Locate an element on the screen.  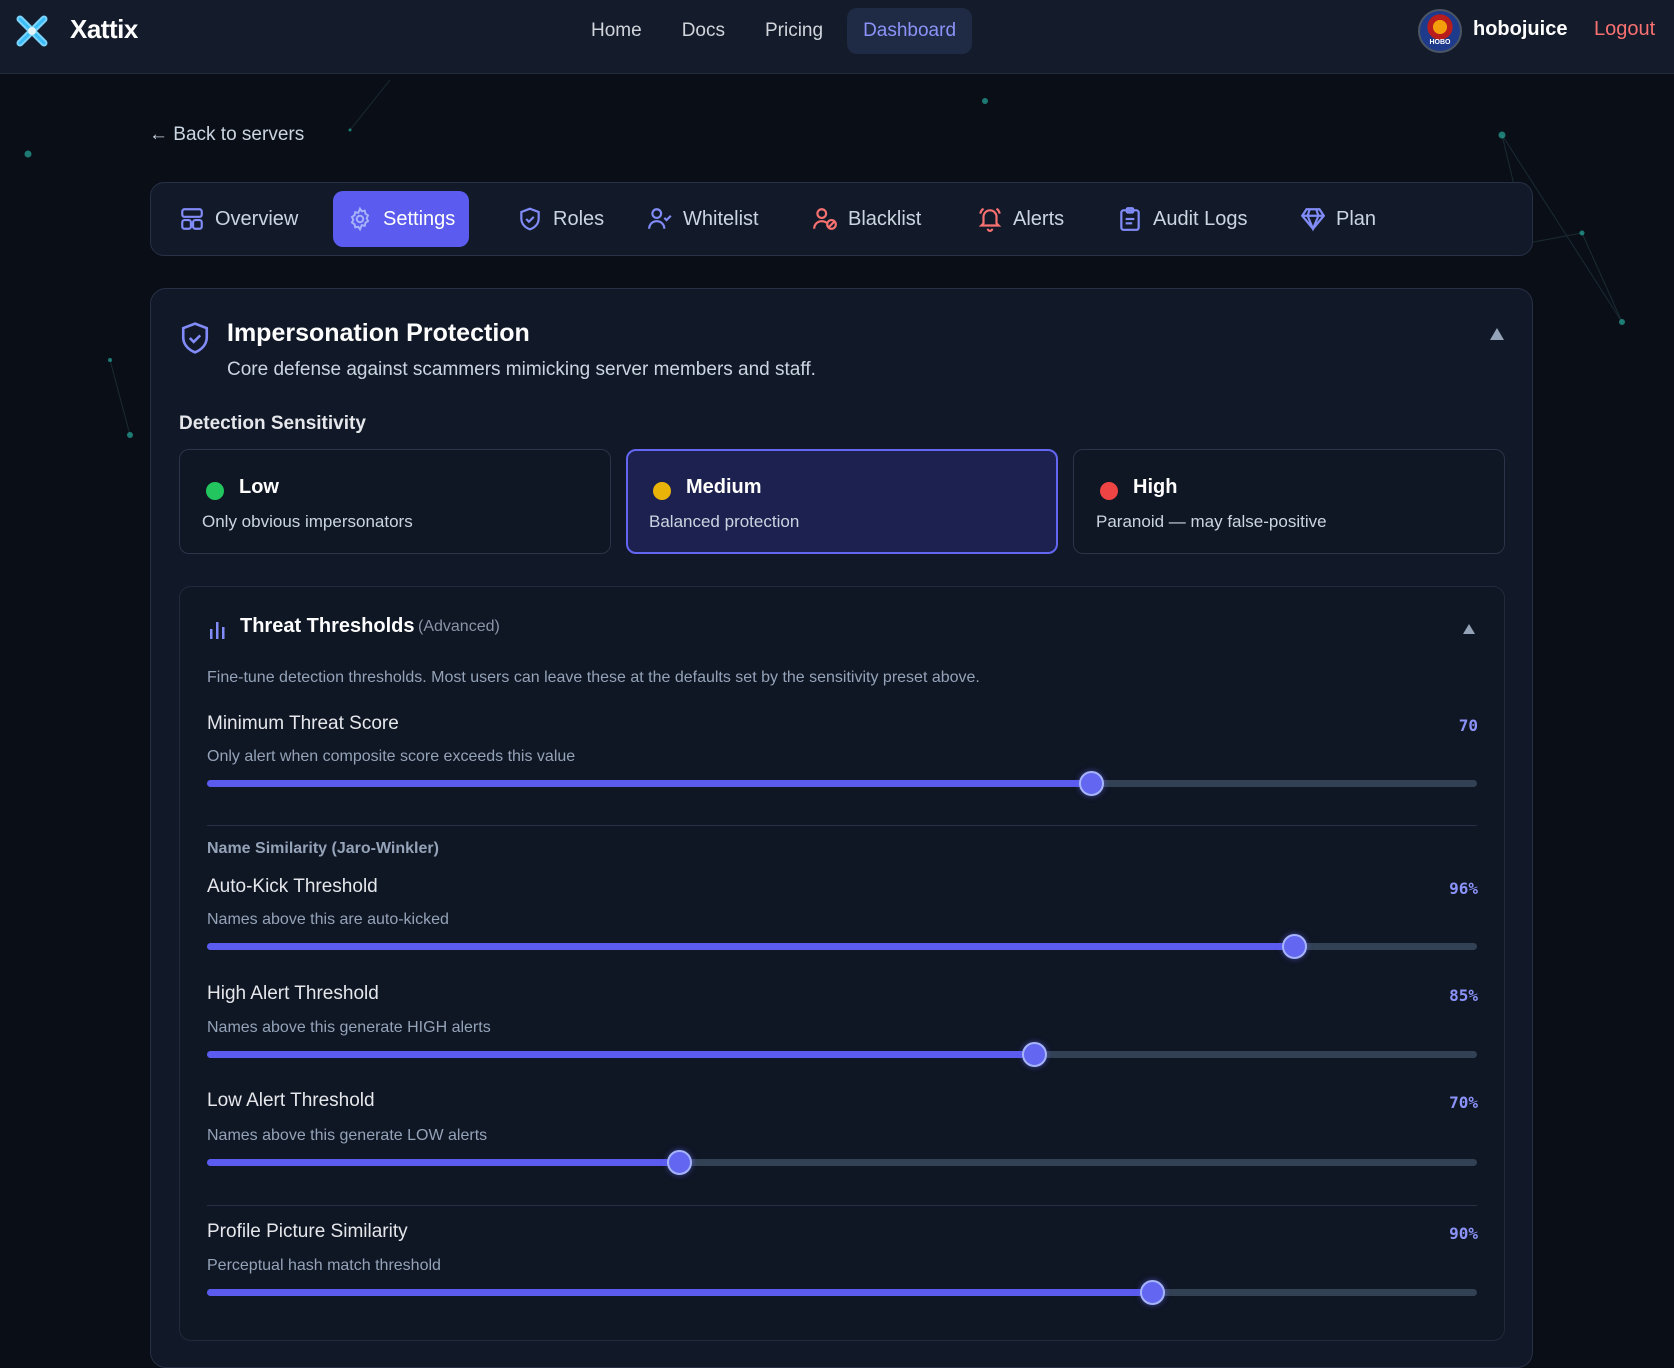
sensitivity-option-high: High Paranoid — may false-positive is located at coordinates (1289, 501).